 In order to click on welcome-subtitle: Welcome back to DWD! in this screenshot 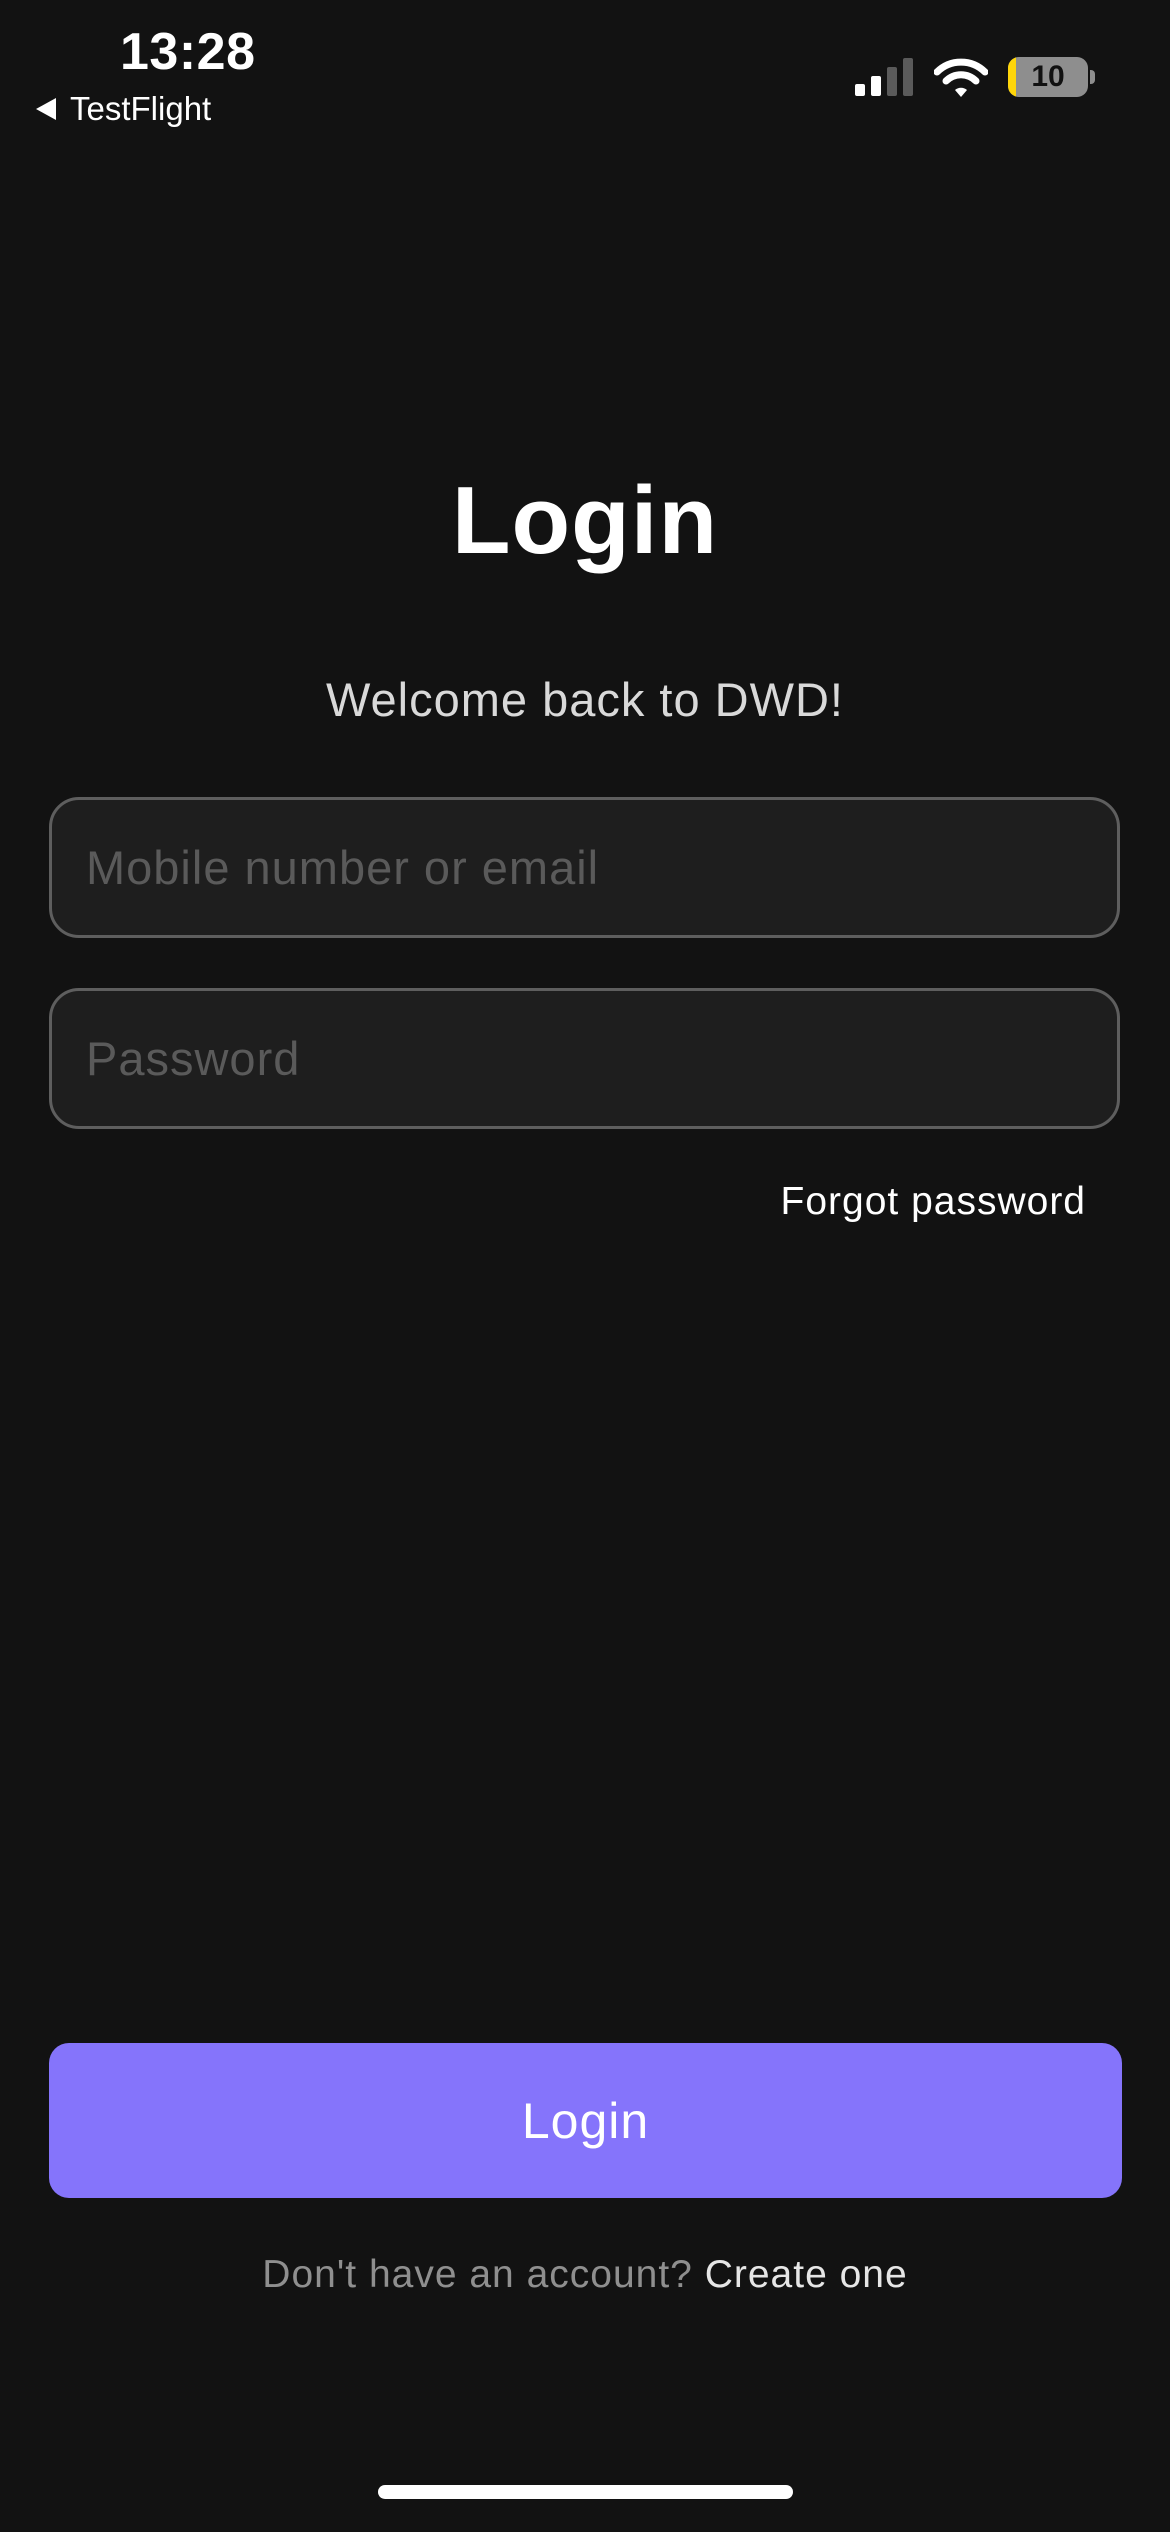, I will do `click(585, 699)`.